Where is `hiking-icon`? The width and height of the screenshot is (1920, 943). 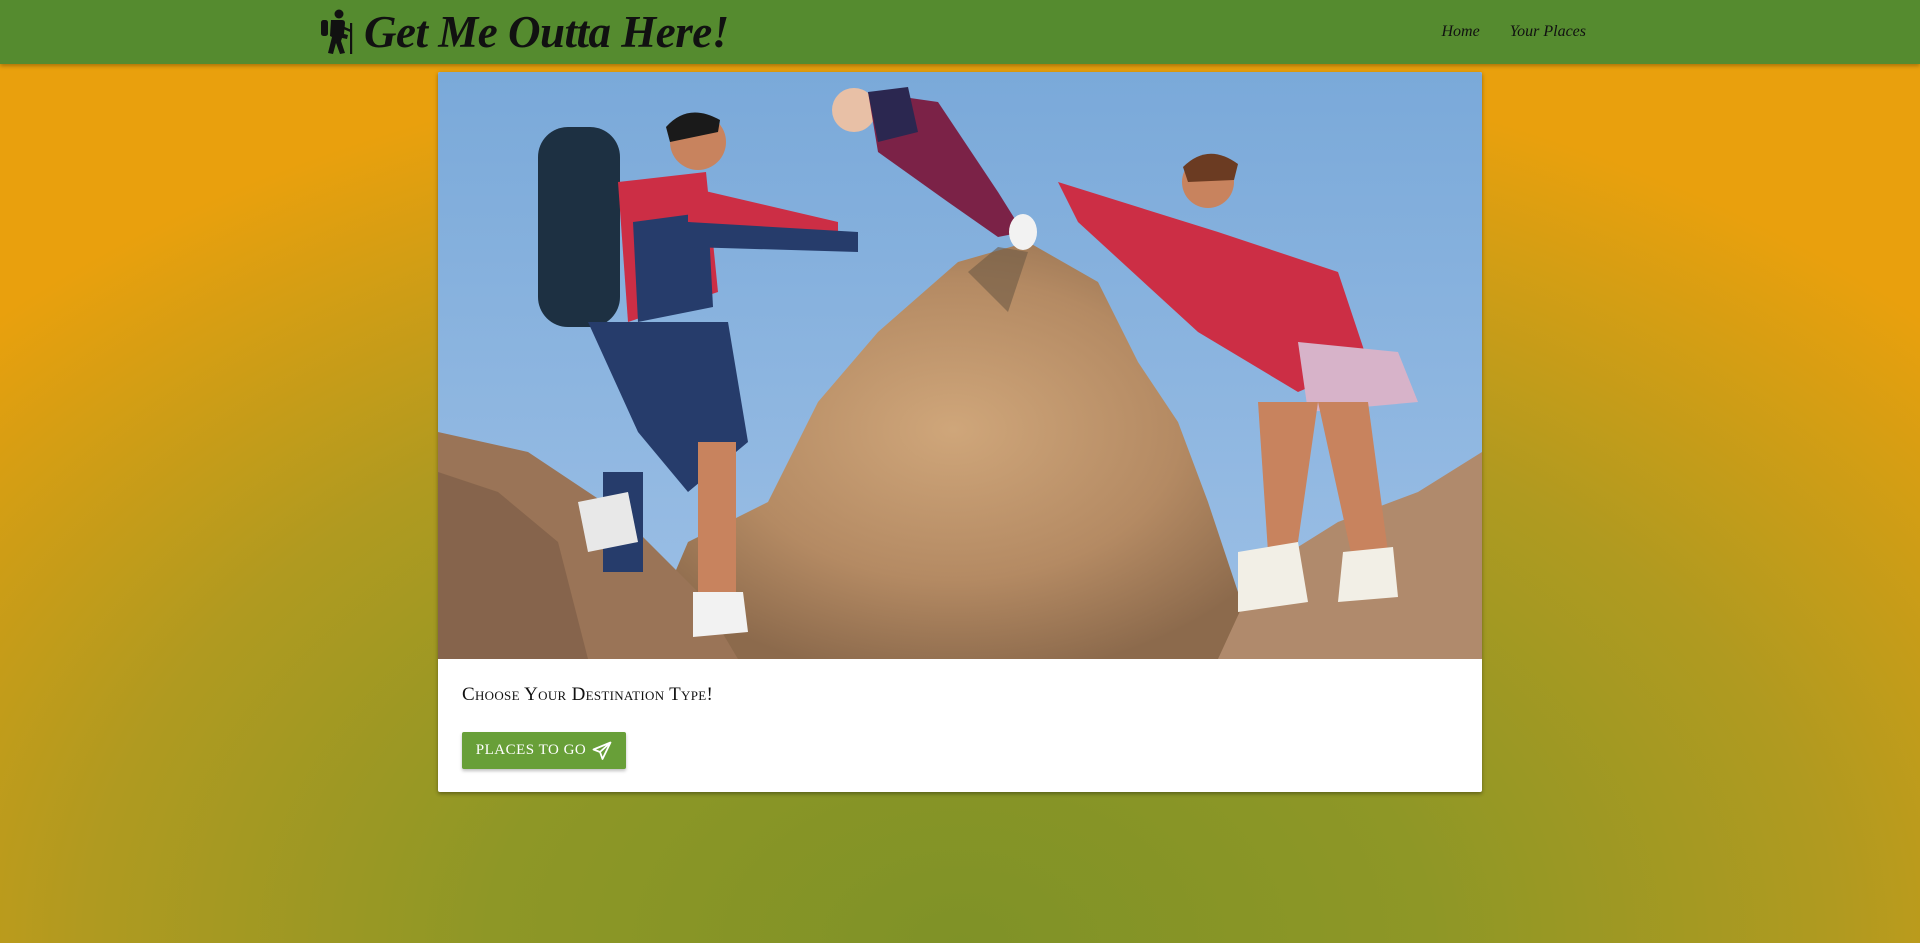
hiking-icon is located at coordinates (337, 31).